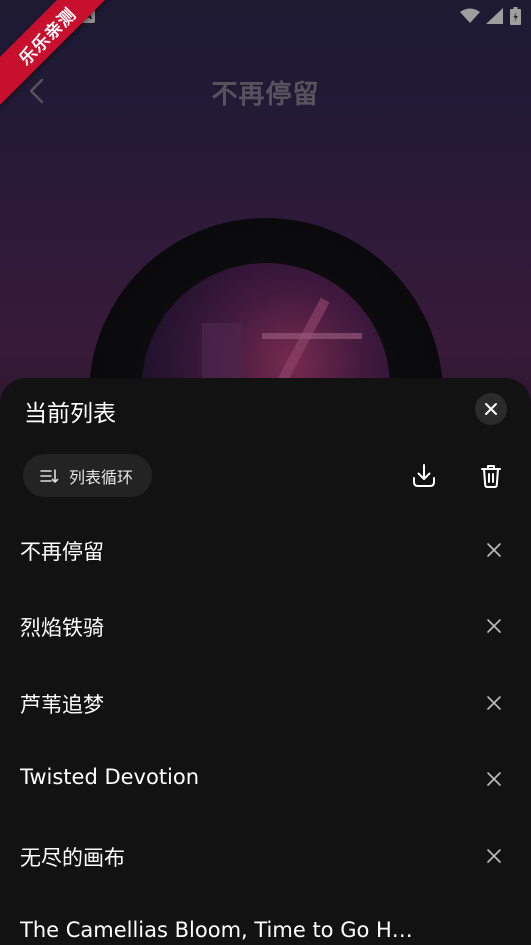 The image size is (531, 945). What do you see at coordinates (62, 704) in the screenshot?
I see `song-name: 芦苇追梦` at bounding box center [62, 704].